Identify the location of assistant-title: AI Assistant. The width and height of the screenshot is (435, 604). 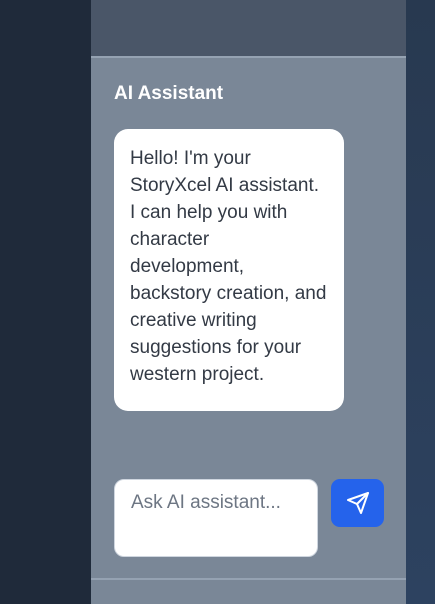
(169, 93).